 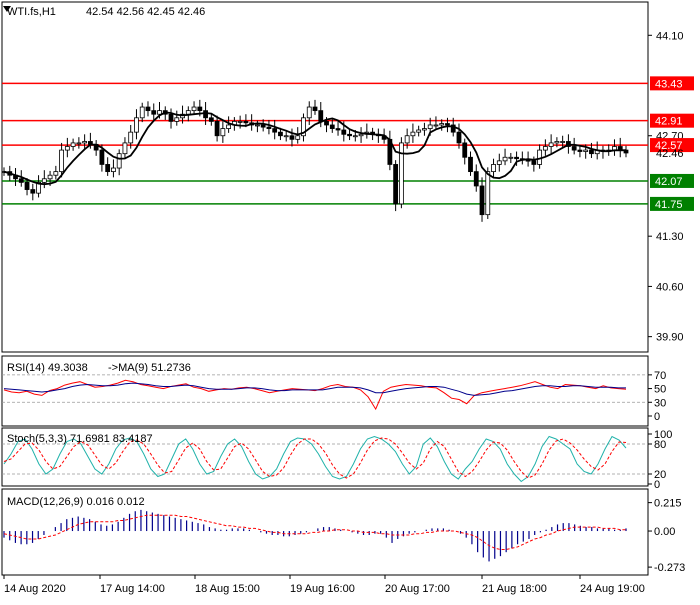 What do you see at coordinates (657, 485) in the screenshot?
I see `stoch-tick-label: 0` at bounding box center [657, 485].